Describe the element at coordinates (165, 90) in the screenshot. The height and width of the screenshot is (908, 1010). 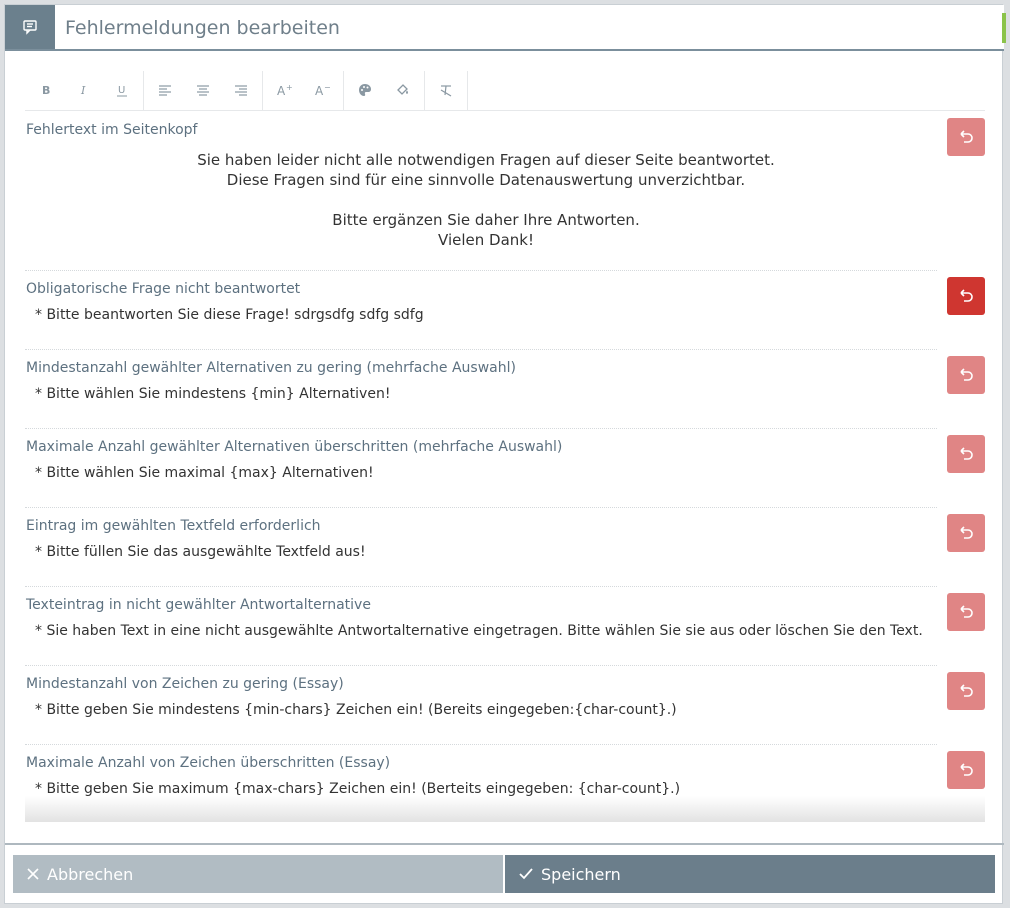
I see `align-left-icon` at that location.